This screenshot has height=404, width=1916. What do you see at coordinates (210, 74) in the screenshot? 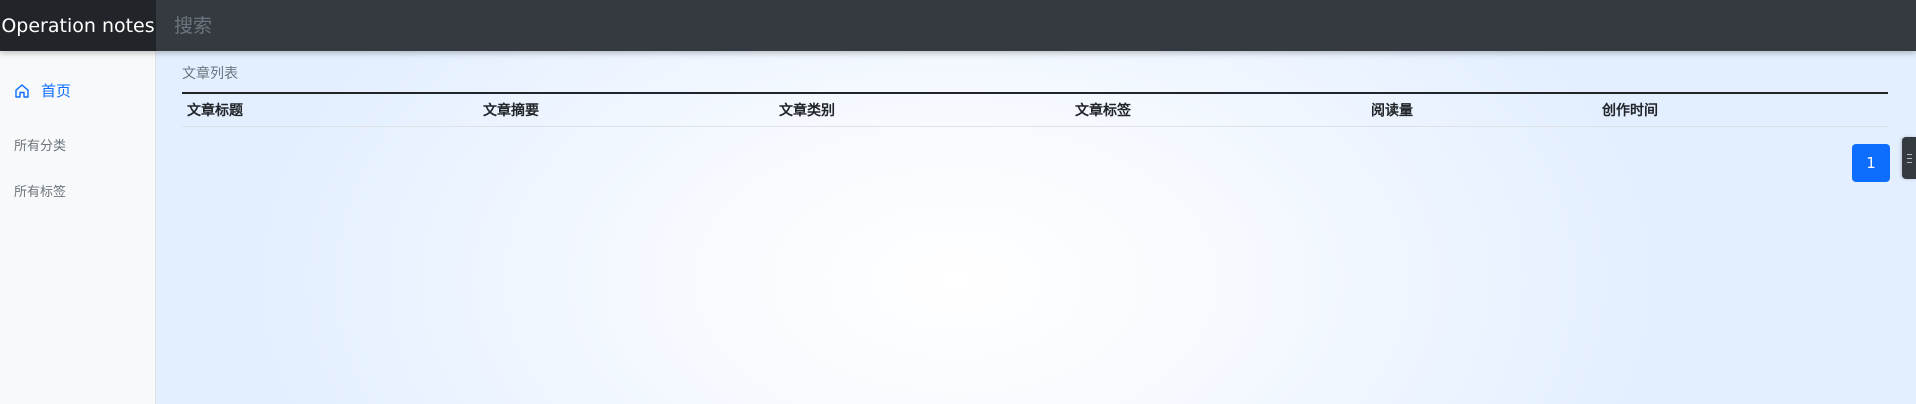
I see `section-title: 文章列表` at bounding box center [210, 74].